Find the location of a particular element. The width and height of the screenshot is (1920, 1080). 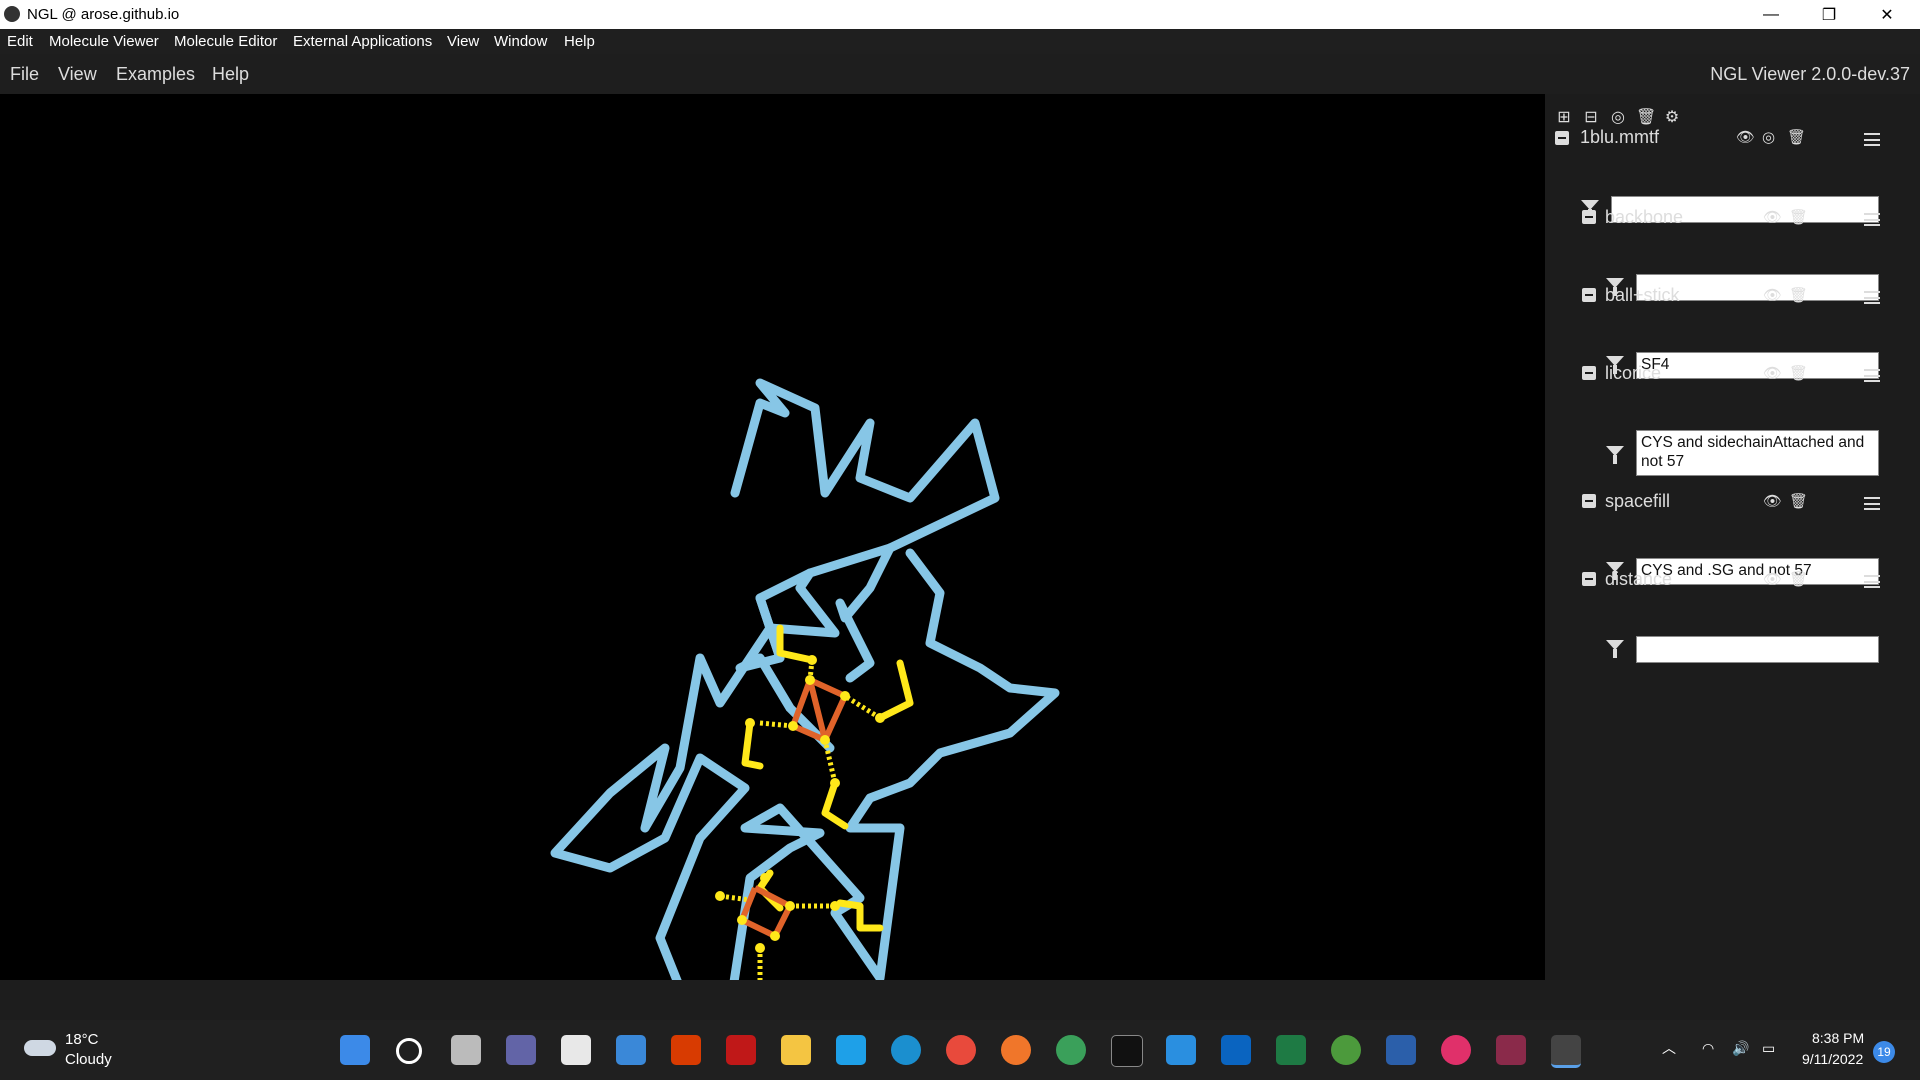

component-name: 1blu.mmtf is located at coordinates (1620, 137).